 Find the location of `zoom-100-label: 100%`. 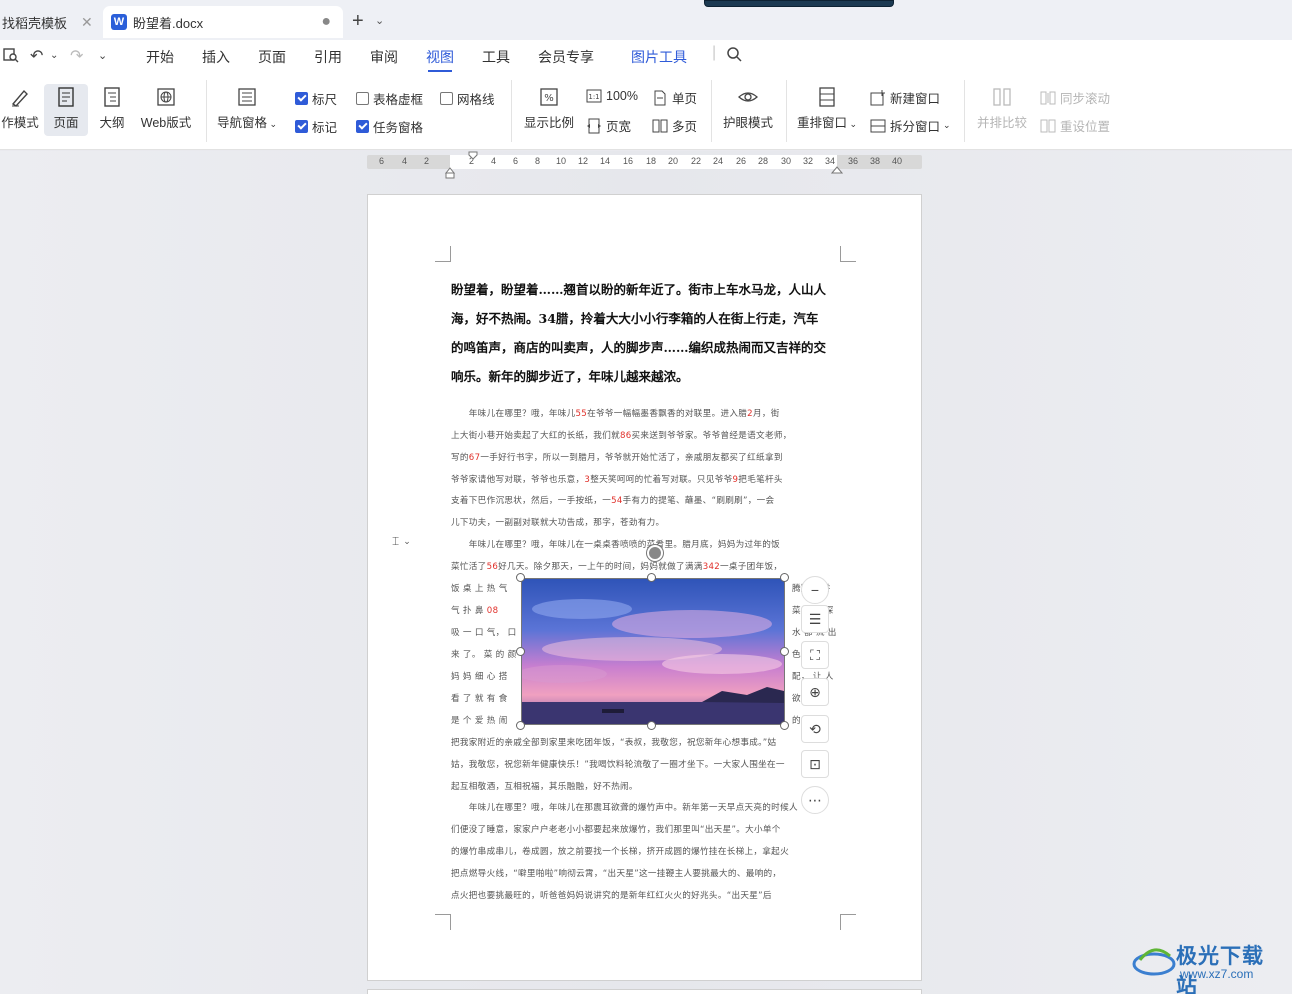

zoom-100-label: 100% is located at coordinates (622, 96).